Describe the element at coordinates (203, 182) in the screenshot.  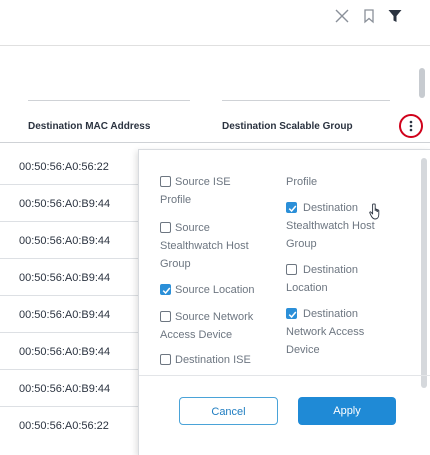
I see `option-label: Source ISE` at that location.